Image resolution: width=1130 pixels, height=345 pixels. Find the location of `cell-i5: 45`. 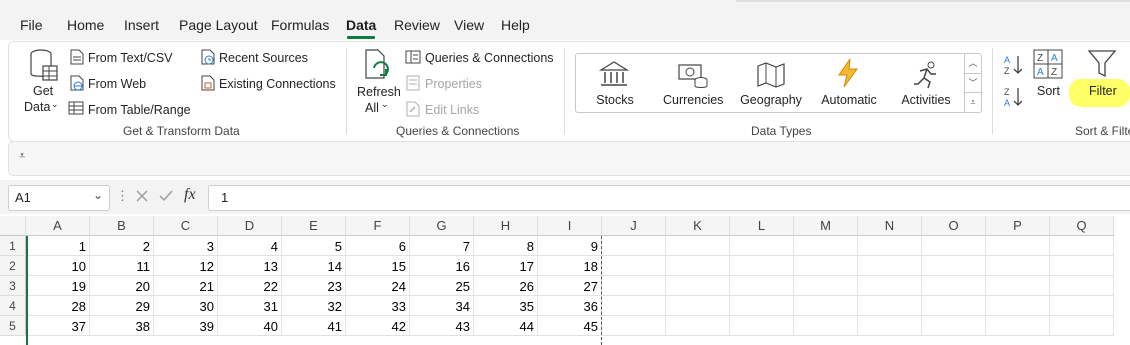

cell-i5: 45 is located at coordinates (570, 326).